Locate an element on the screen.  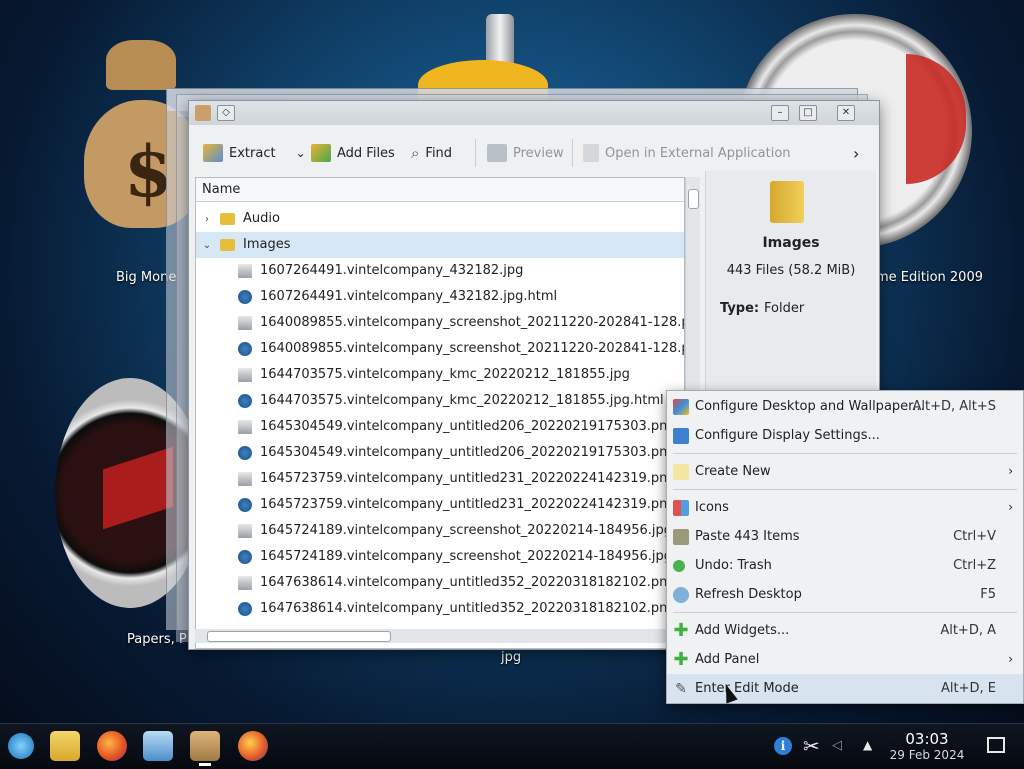
window-menu-button: ◇ is located at coordinates (226, 113).